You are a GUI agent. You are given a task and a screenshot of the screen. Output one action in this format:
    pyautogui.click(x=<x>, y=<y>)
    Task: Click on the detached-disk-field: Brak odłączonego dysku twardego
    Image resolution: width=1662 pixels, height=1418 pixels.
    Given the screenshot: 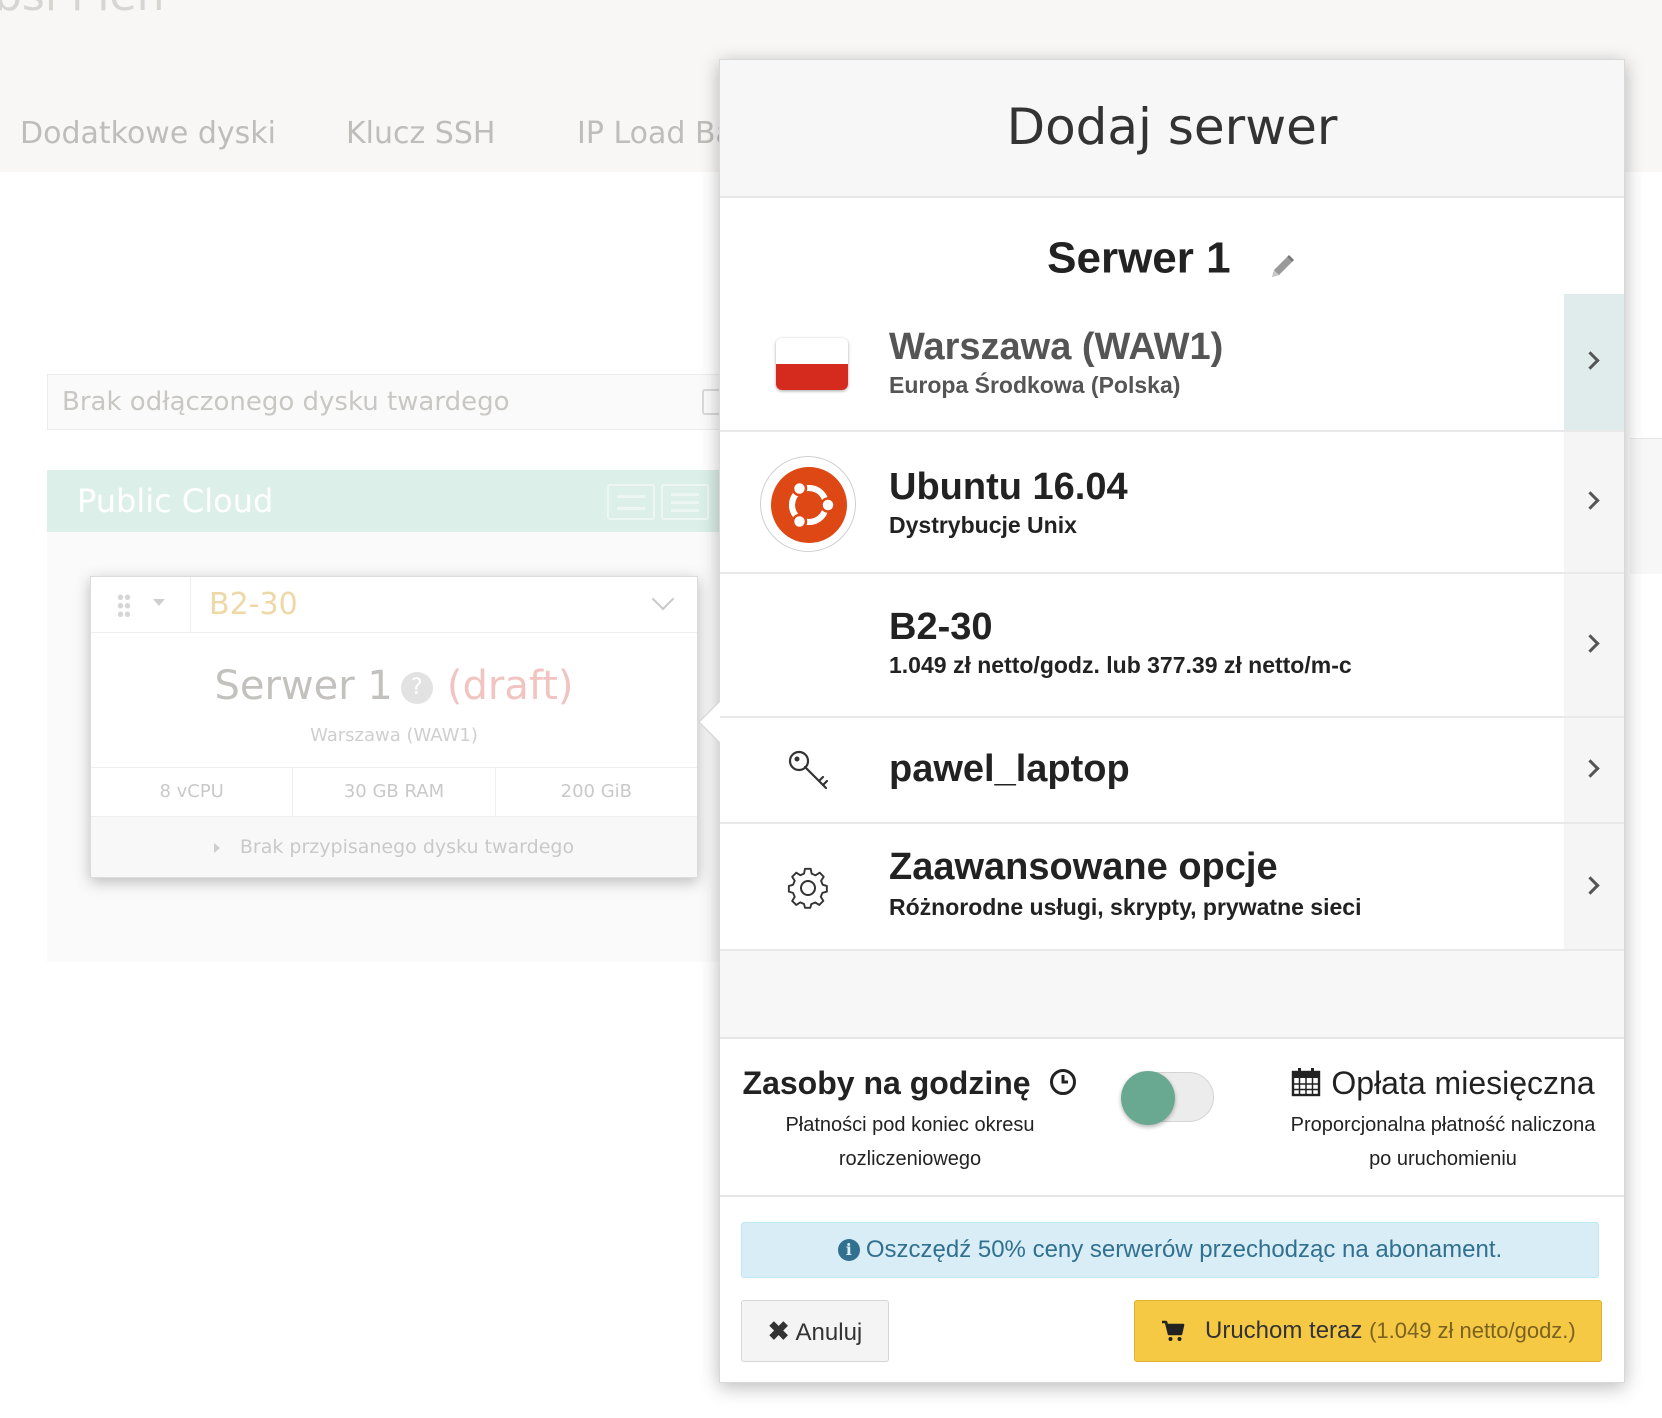 What is the action you would take?
    pyautogui.click(x=387, y=402)
    